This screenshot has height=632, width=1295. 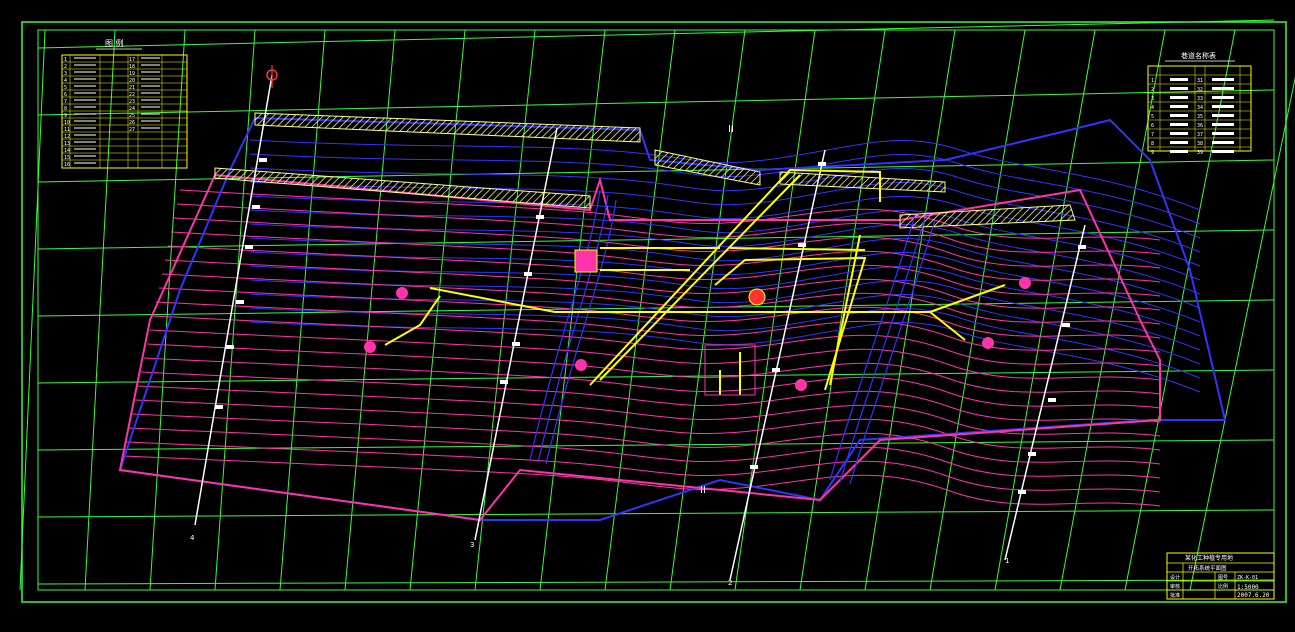 I want to click on legend-row-number: 25, so click(x=132, y=116).